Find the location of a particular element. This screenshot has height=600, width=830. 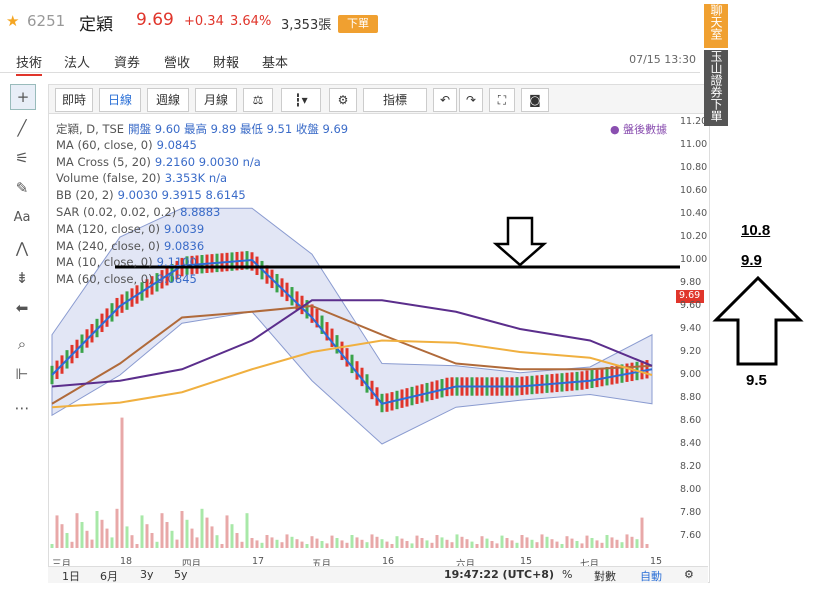

tab-basic: 基本 is located at coordinates (275, 61).